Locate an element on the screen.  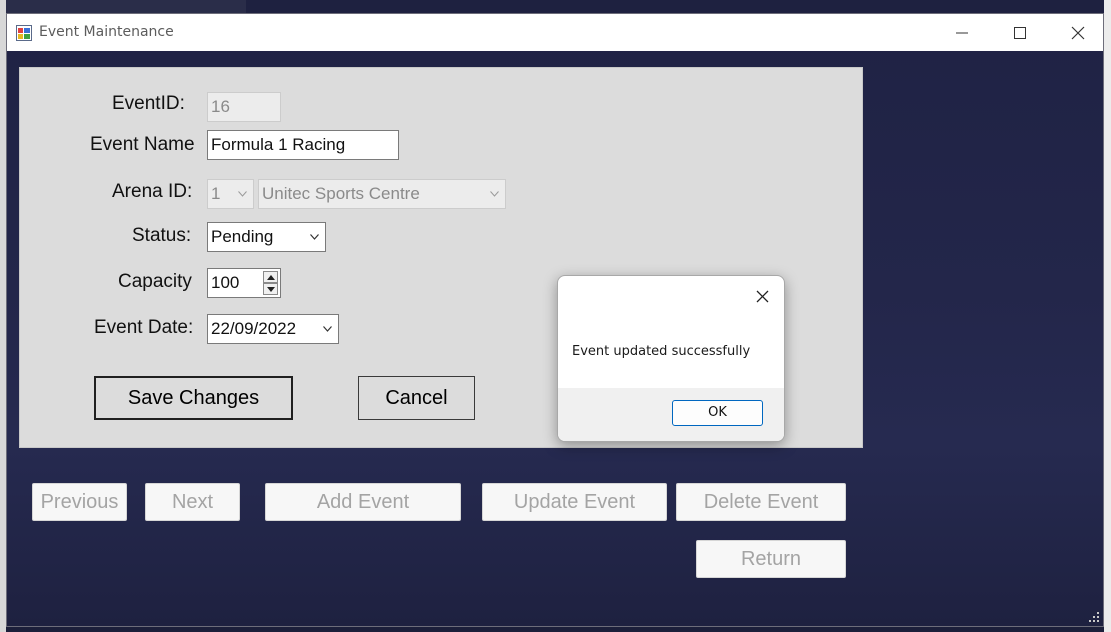
capacity-label: Capacity is located at coordinates (155, 281).